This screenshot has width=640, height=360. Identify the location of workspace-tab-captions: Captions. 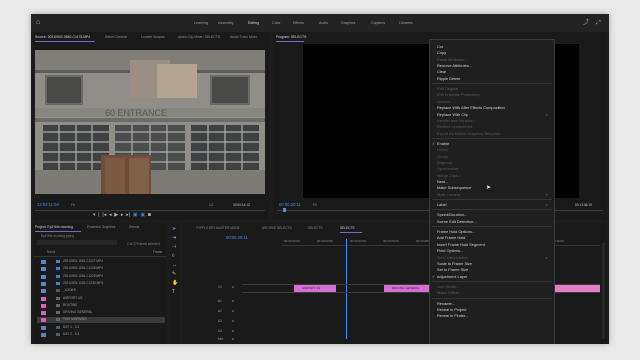
(378, 23).